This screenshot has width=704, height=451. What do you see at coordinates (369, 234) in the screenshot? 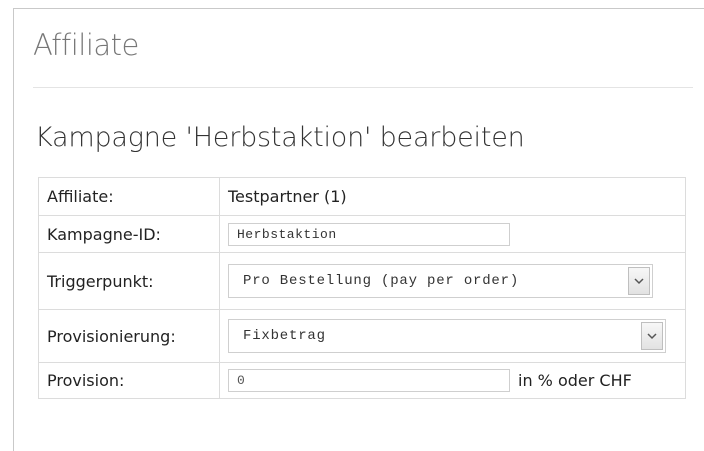
I see `campaign-id-input` at bounding box center [369, 234].